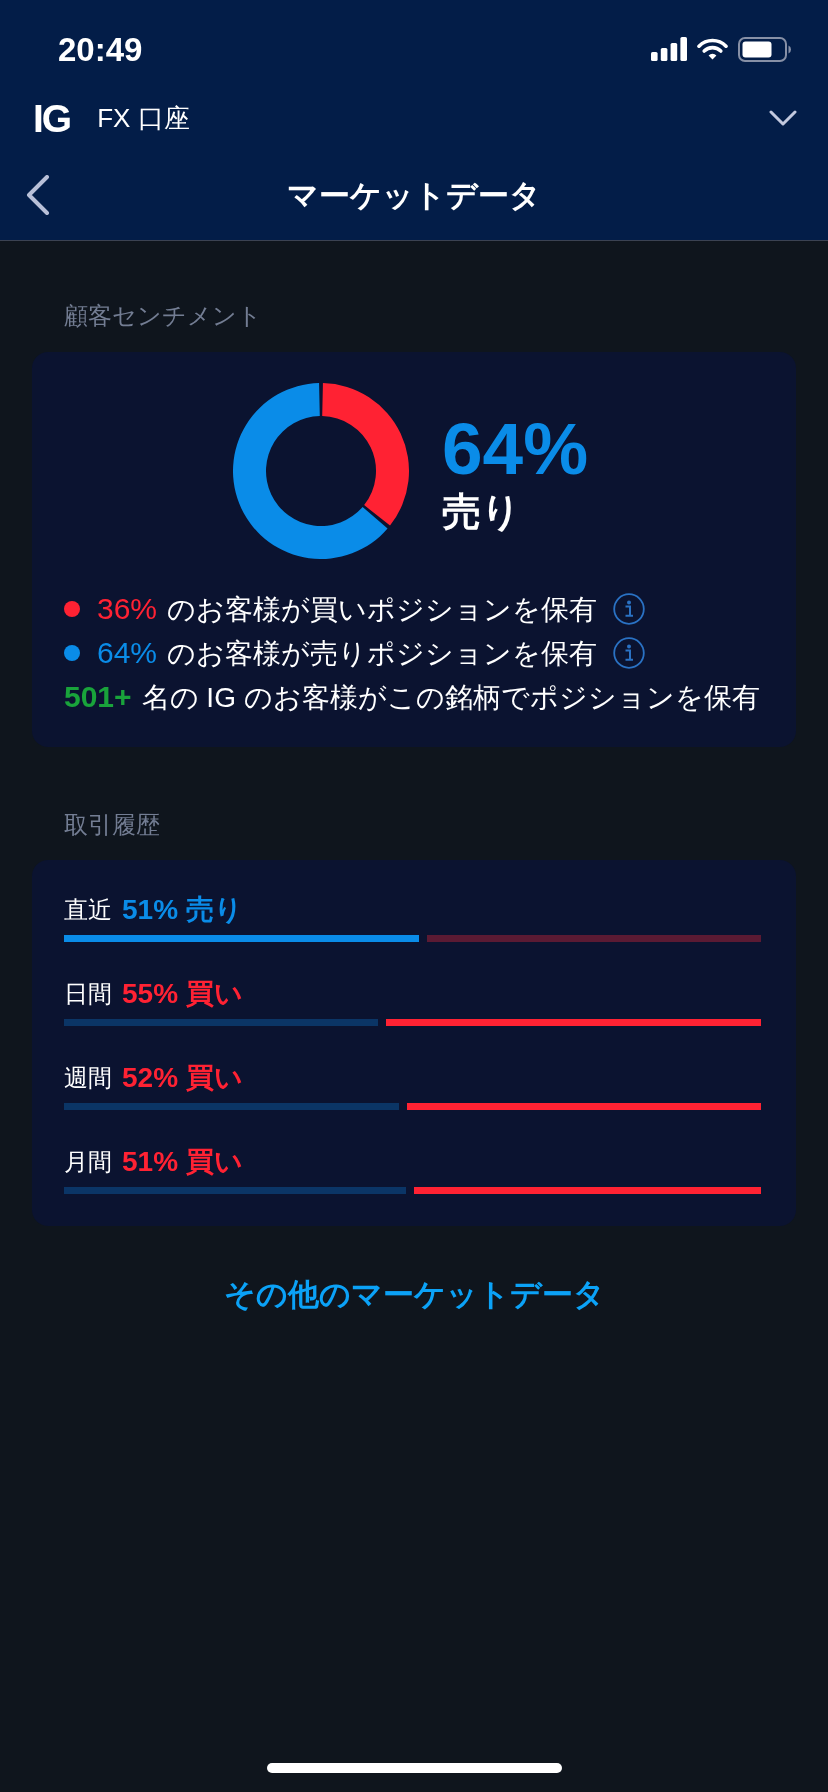 Image resolution: width=828 pixels, height=1792 pixels. What do you see at coordinates (481, 512) in the screenshot?
I see `headline-side: 売り` at bounding box center [481, 512].